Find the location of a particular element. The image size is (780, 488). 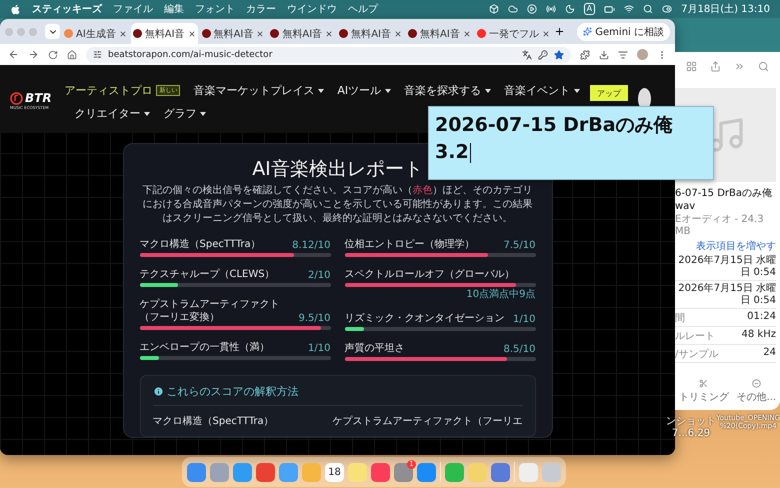

sticky-note: 2026-07-15 DrBaのみ俺 3.2 is located at coordinates (571, 143).